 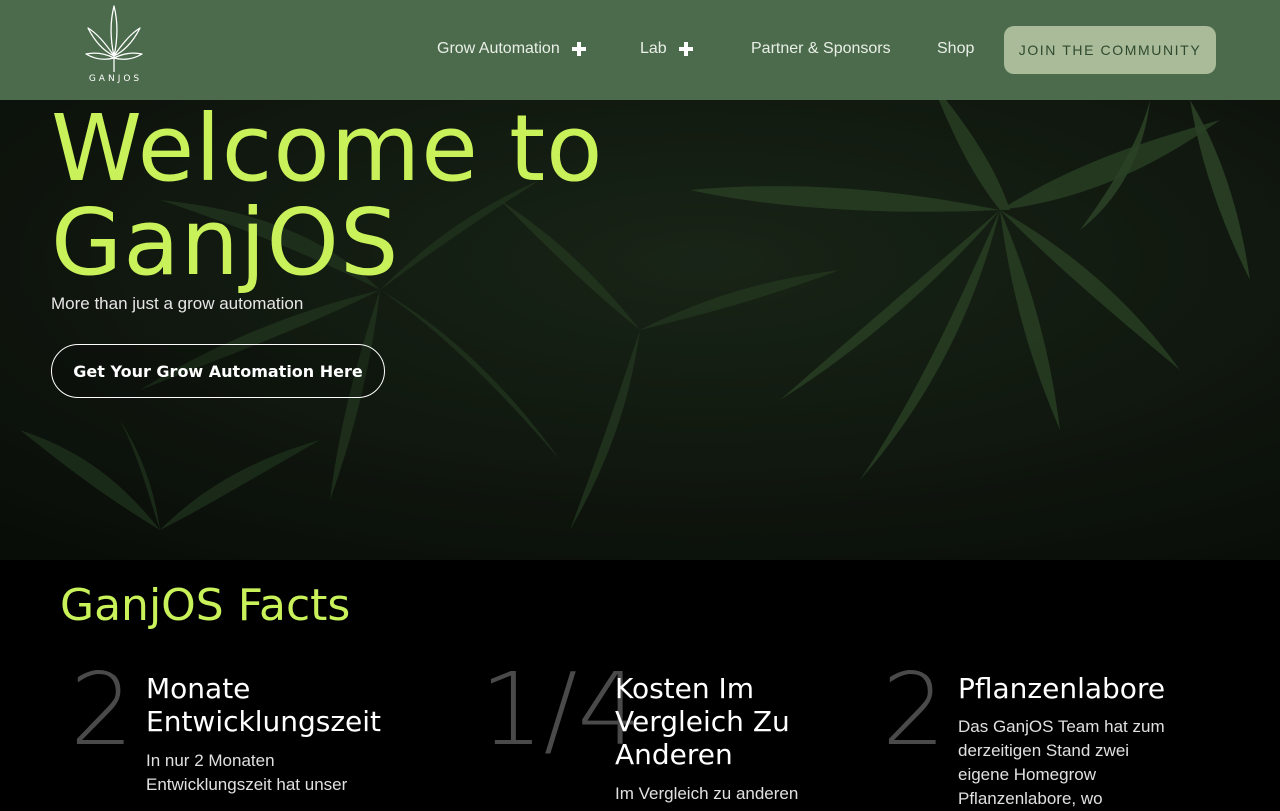 I want to click on nav-label: Lab, so click(x=653, y=48).